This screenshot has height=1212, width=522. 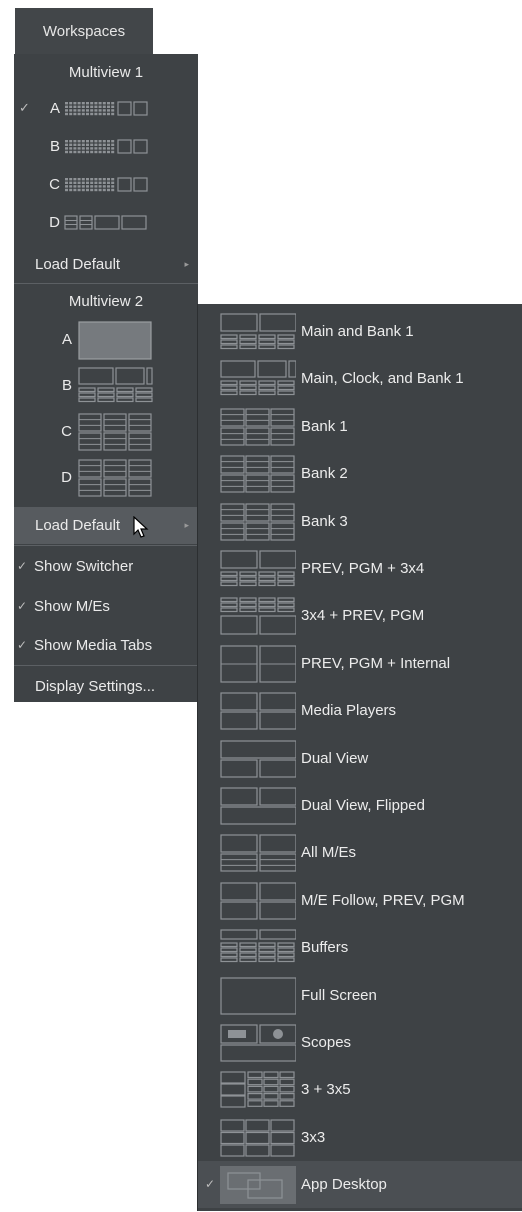 What do you see at coordinates (344, 1185) in the screenshot?
I see `submenu-item-label: App Desktop` at bounding box center [344, 1185].